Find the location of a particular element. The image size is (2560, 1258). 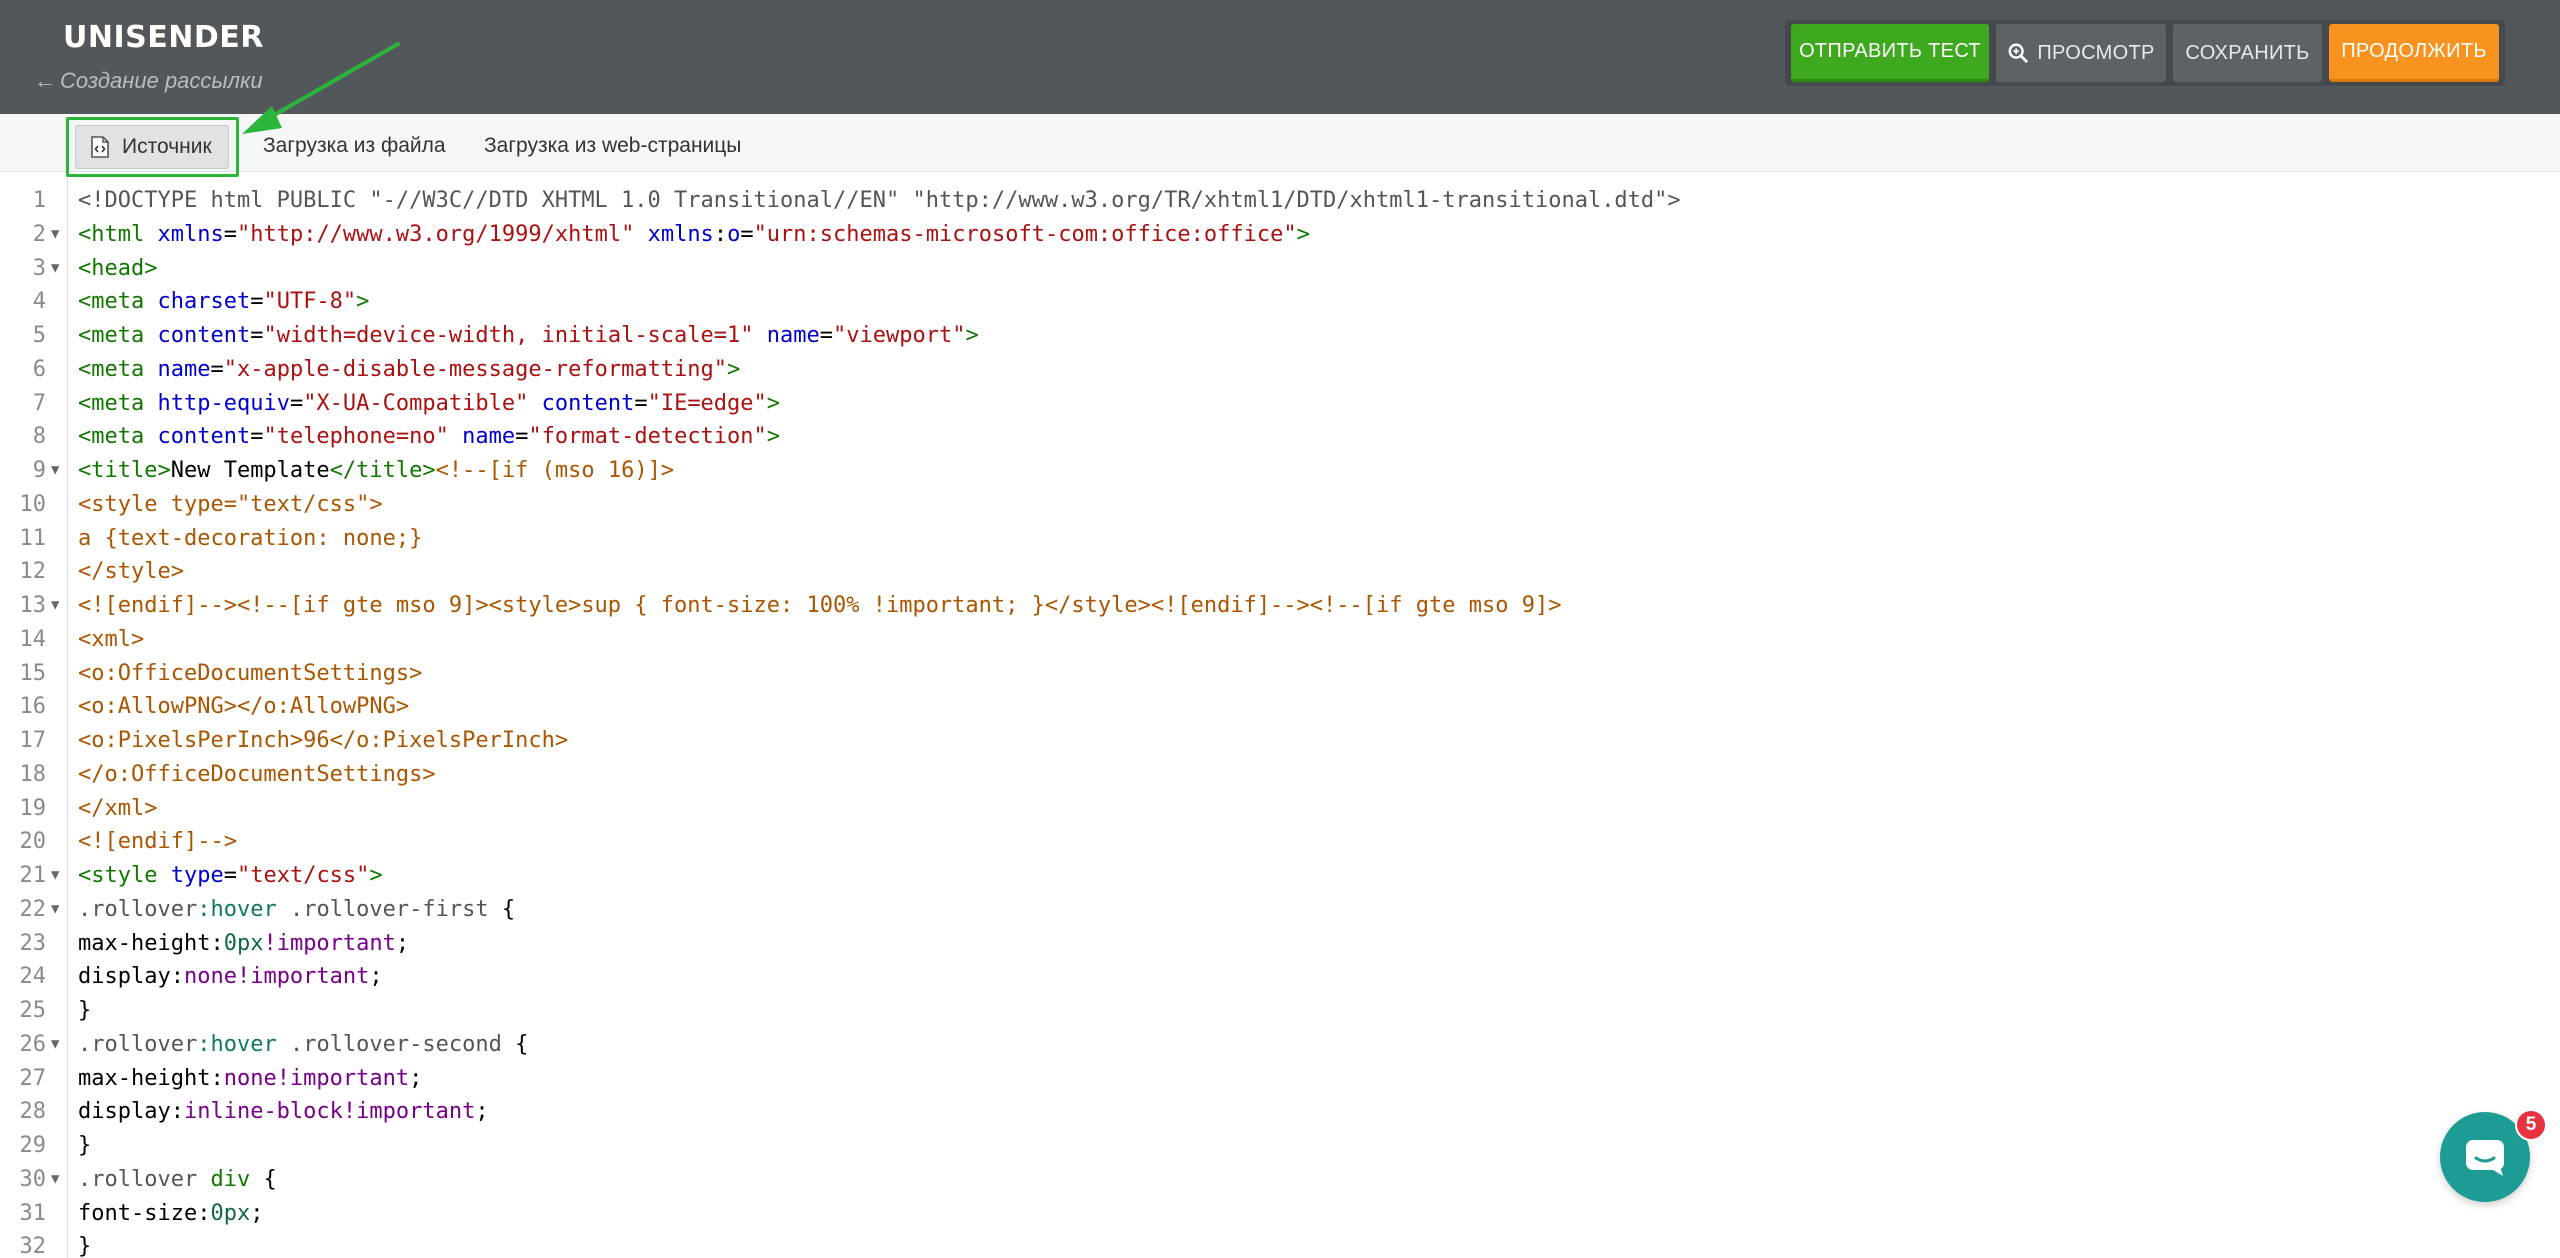

code-line: 23 max-height:0px!important; is located at coordinates (1280, 944).